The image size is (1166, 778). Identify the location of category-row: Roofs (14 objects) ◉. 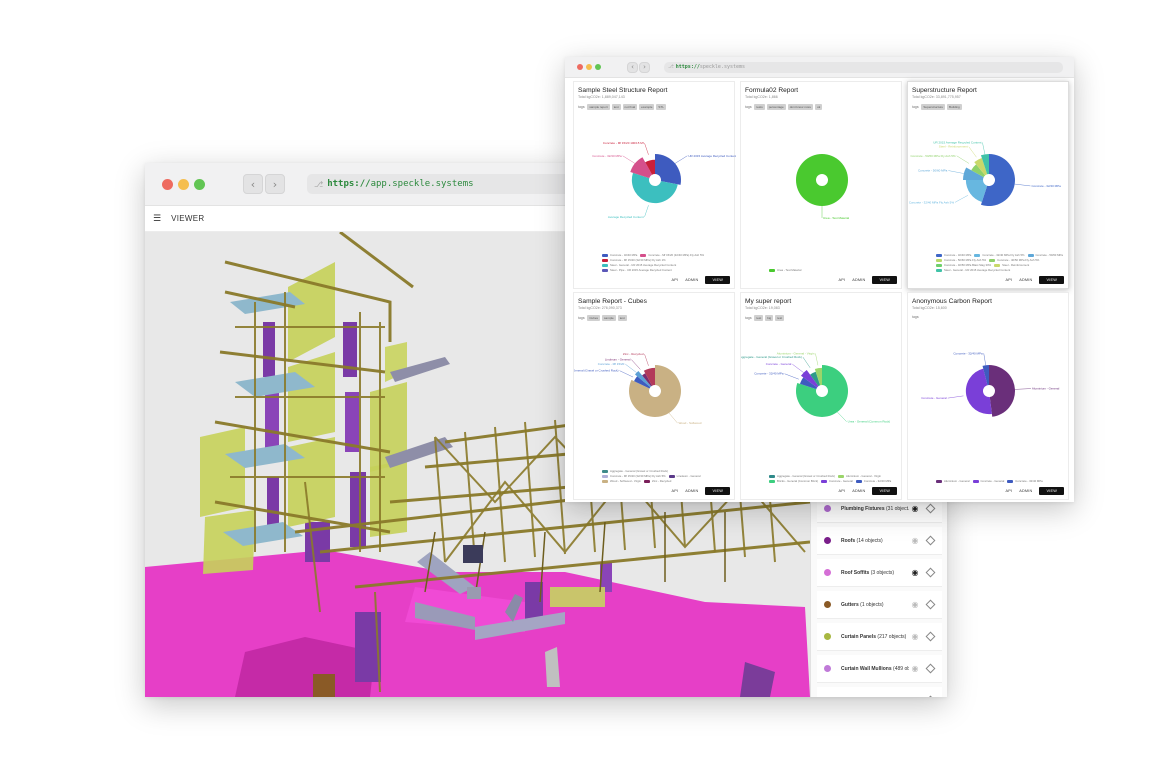
(879, 541).